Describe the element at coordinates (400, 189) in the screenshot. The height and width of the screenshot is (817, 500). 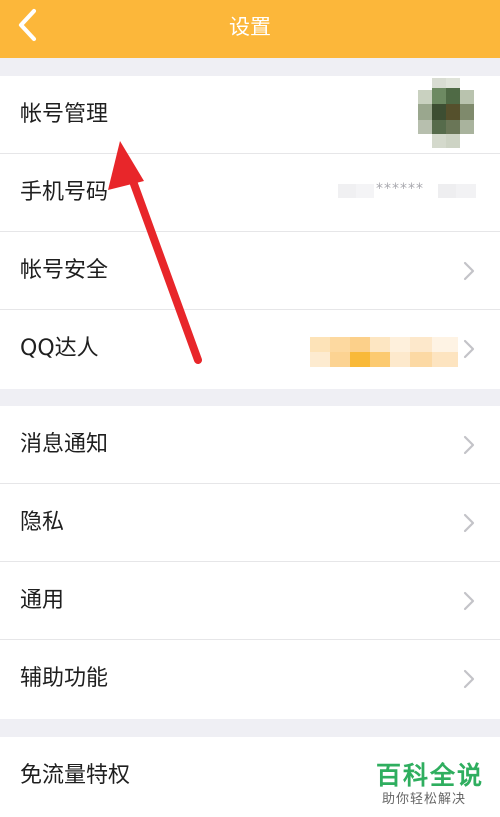
I see `phone-masked-text: ******` at that location.